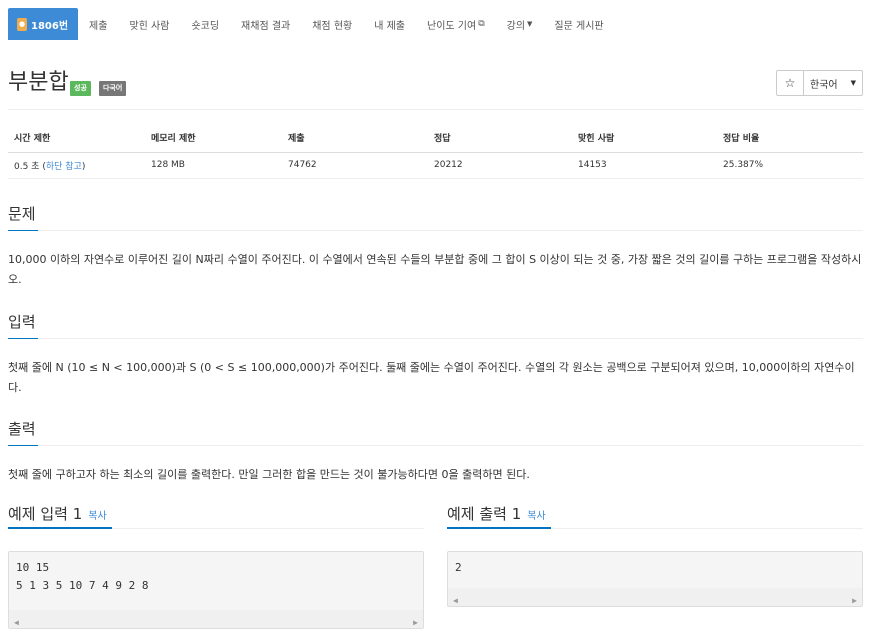  What do you see at coordinates (644, 138) in the screenshot?
I see `header-solvers: 맞힌 사람` at bounding box center [644, 138].